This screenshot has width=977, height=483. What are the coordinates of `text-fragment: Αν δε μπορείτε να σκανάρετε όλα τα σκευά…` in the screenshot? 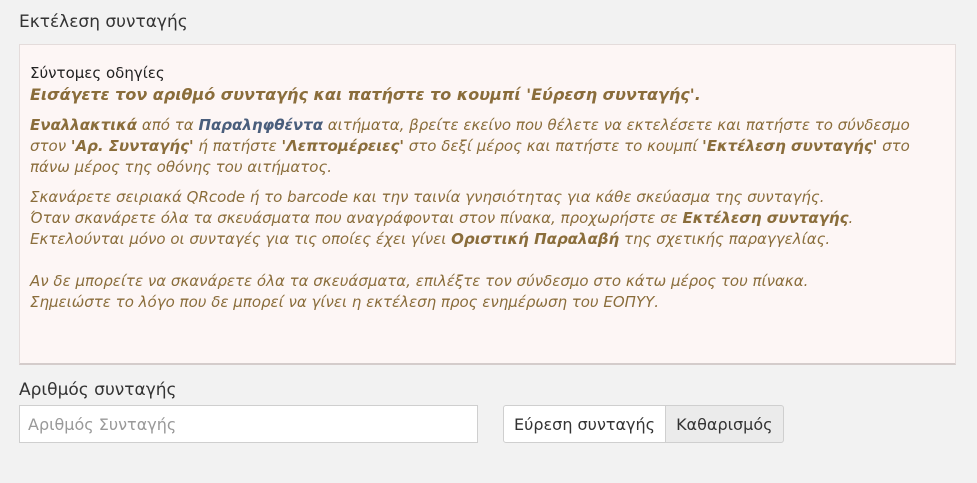 It's located at (419, 281).